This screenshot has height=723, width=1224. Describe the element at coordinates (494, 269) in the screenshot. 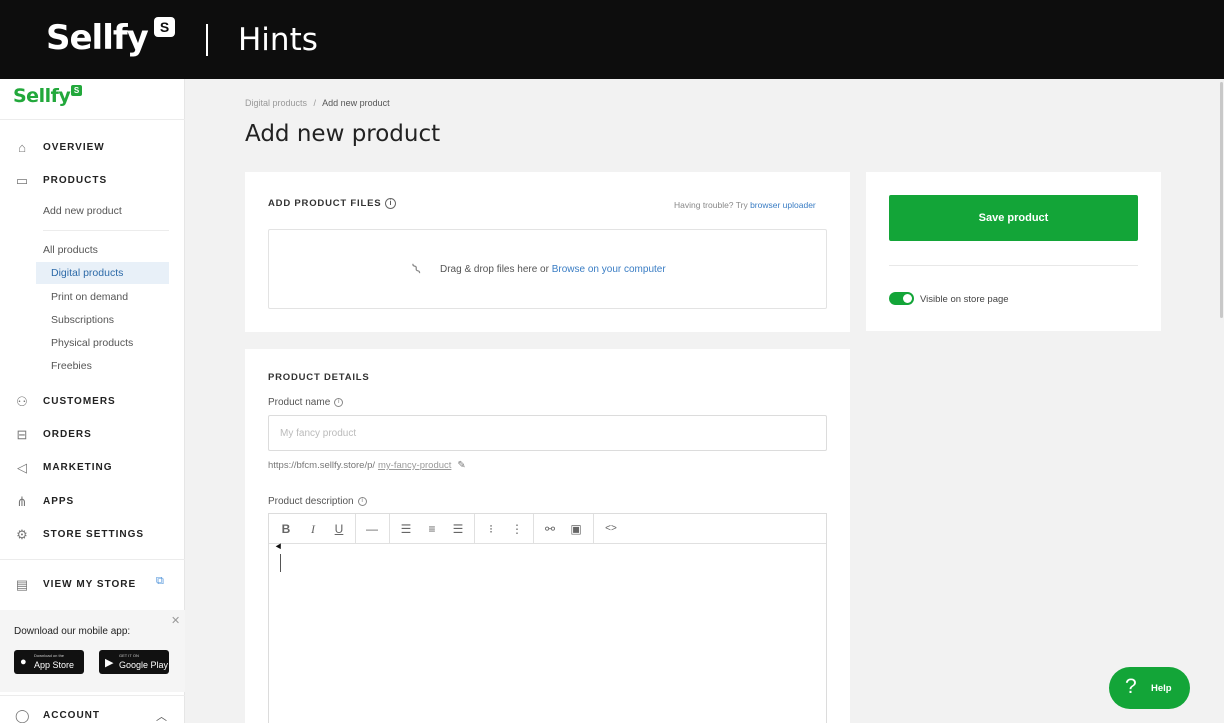

I see `drop-text: Drag & drop files here or` at that location.